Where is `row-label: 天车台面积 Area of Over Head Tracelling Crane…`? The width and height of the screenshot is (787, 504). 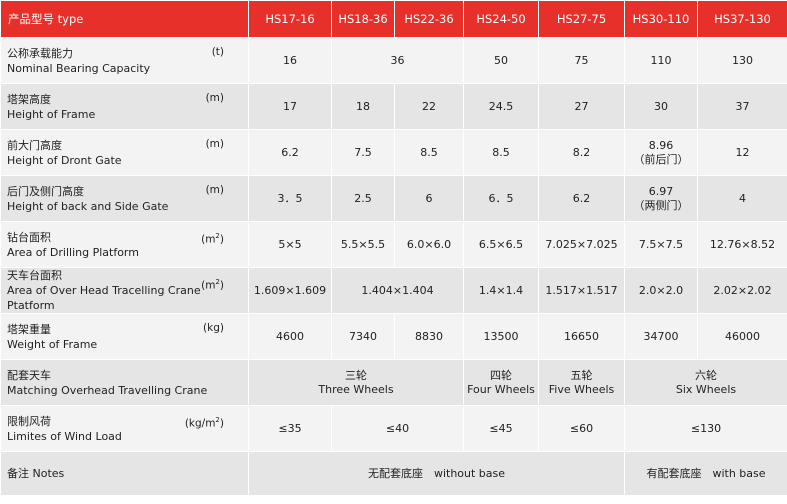 row-label: 天车台面积 Area of Over Head Tracelling Crane… is located at coordinates (124, 290).